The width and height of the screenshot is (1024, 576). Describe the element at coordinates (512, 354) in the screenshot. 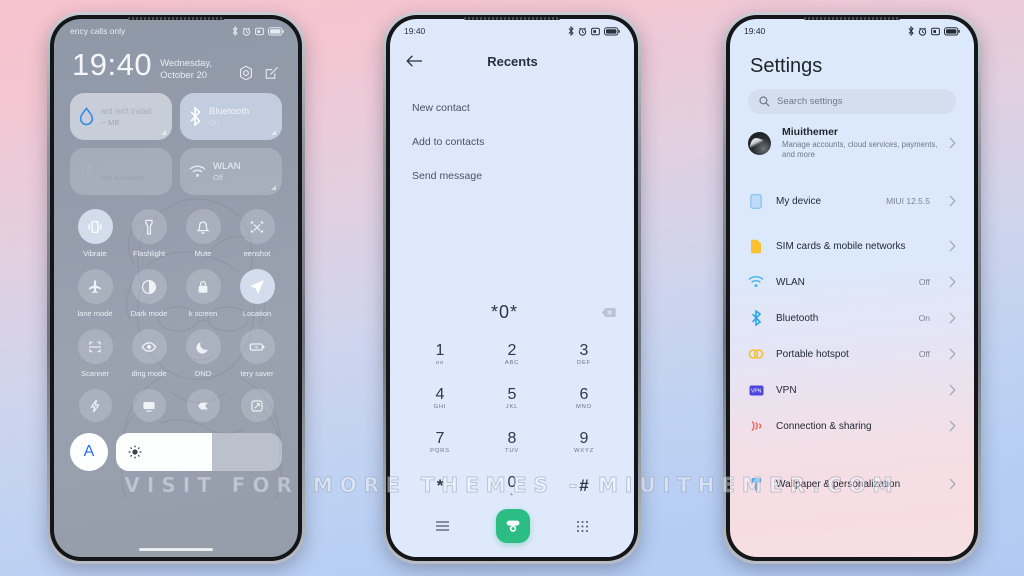

I see `key-2: 2 ABC` at that location.